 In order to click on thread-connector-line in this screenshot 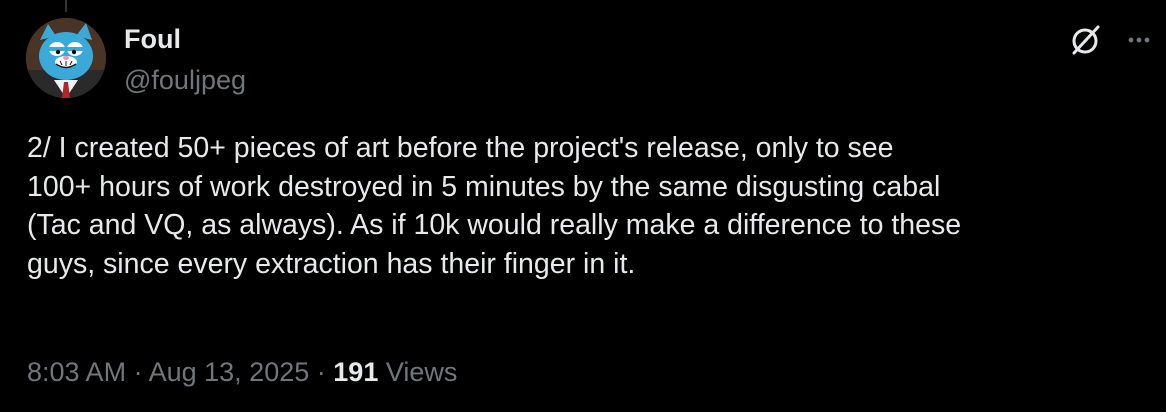, I will do `click(66, 6)`.